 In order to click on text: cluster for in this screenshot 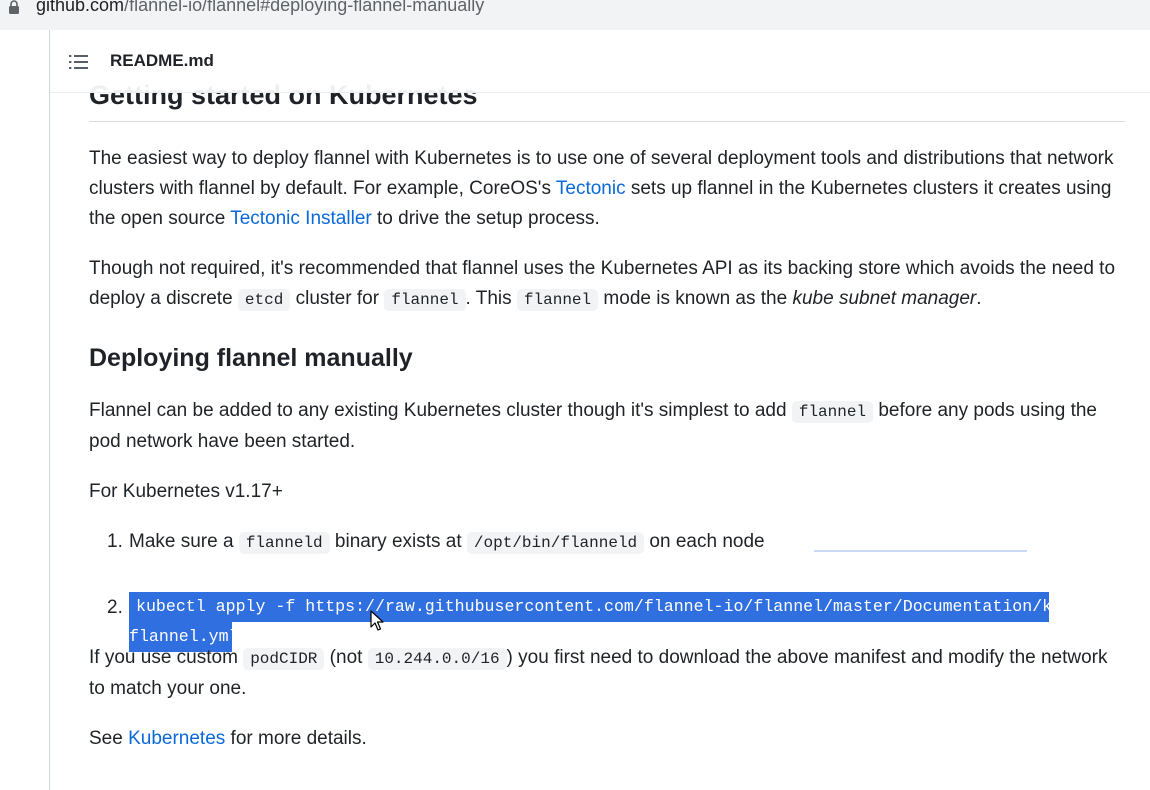, I will do `click(337, 298)`.